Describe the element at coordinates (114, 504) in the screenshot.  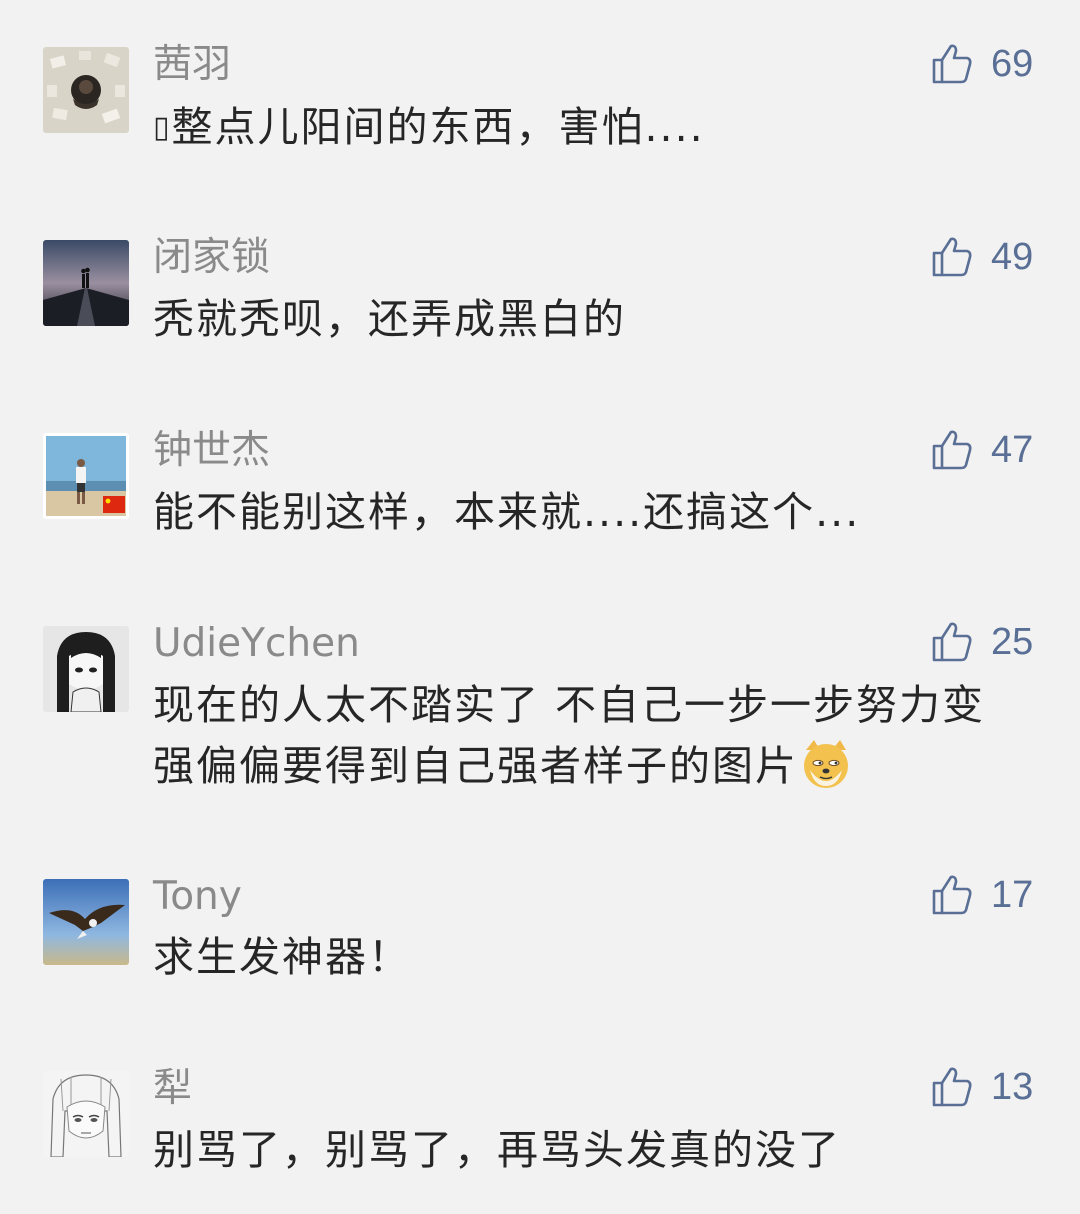
I see `china-flag-icon` at that location.